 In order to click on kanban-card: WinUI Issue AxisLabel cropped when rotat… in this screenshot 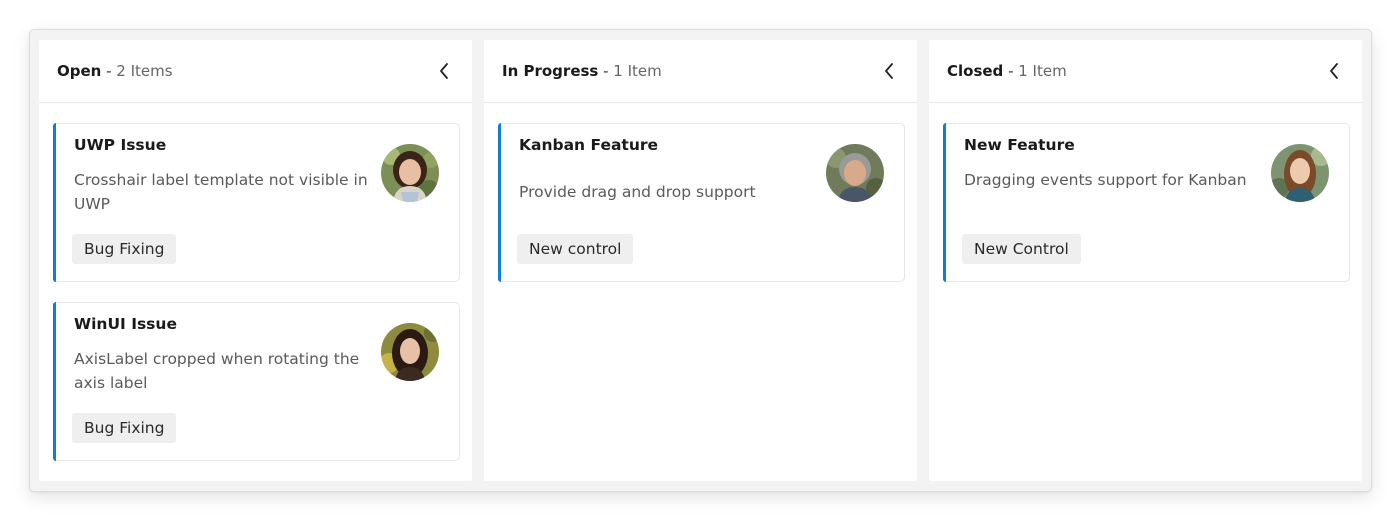, I will do `click(256, 381)`.